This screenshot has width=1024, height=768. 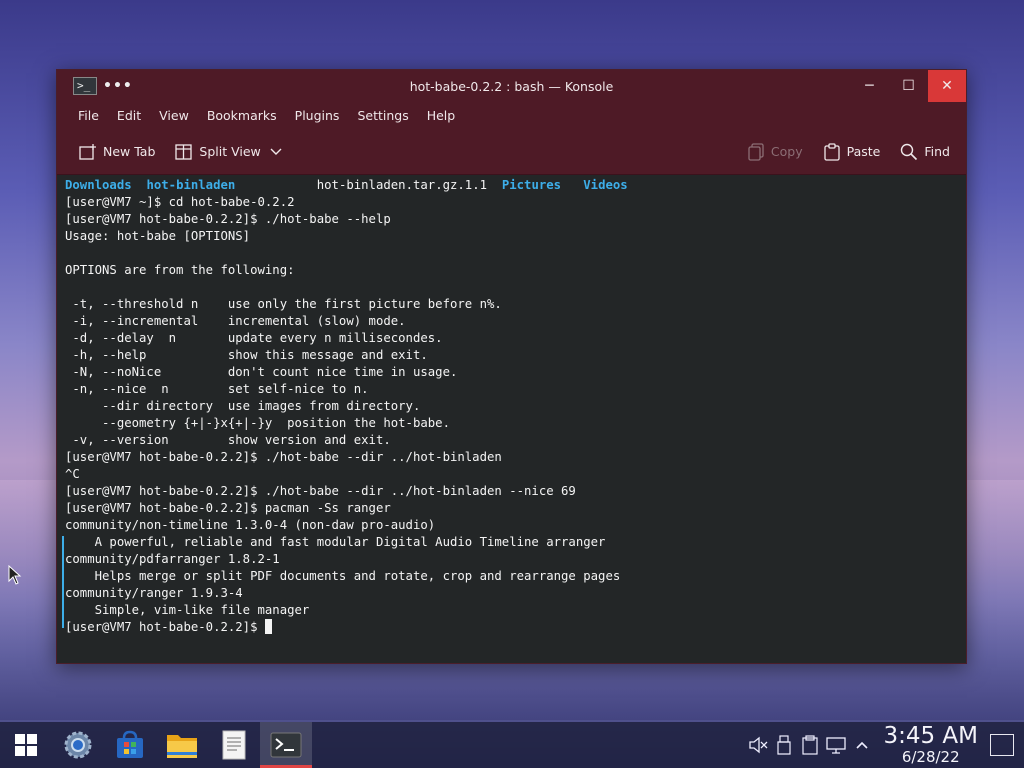 I want to click on toolbar: New Tab Split View Copy Paste Find, so click(x=511, y=152).